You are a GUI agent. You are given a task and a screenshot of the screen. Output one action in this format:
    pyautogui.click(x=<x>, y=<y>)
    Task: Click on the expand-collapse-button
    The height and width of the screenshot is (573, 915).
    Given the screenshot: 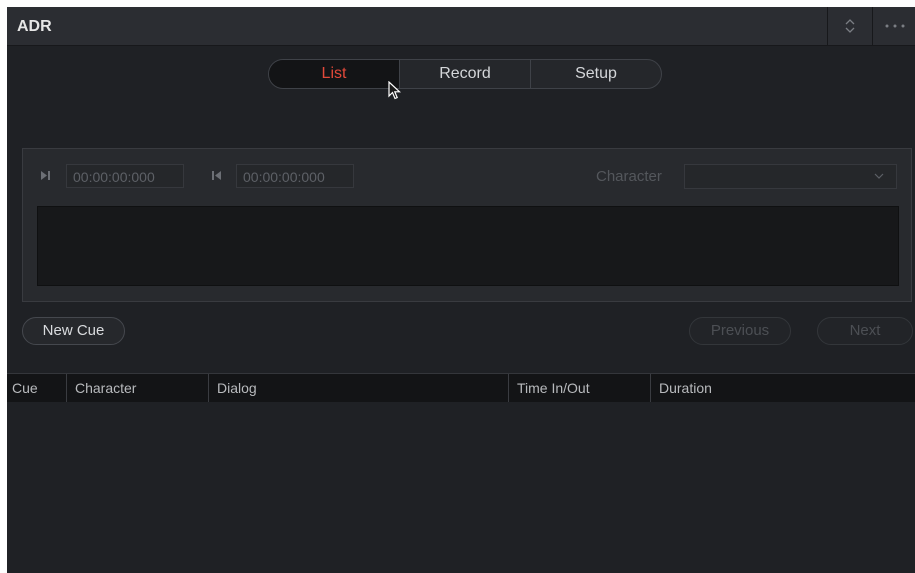 What is the action you would take?
    pyautogui.click(x=849, y=26)
    